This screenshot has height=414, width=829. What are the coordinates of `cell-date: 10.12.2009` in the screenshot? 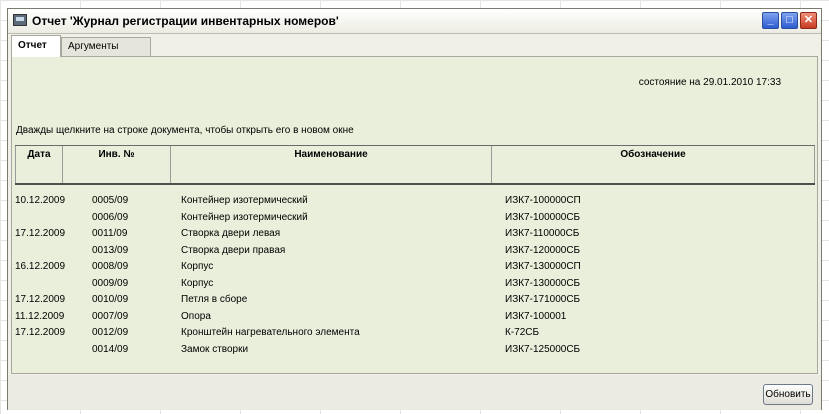 It's located at (40, 200).